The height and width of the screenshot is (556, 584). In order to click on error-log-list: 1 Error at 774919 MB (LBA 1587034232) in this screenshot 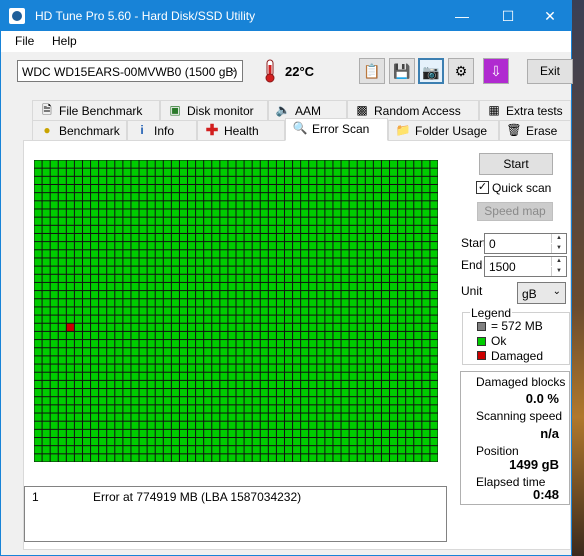, I will do `click(235, 514)`.